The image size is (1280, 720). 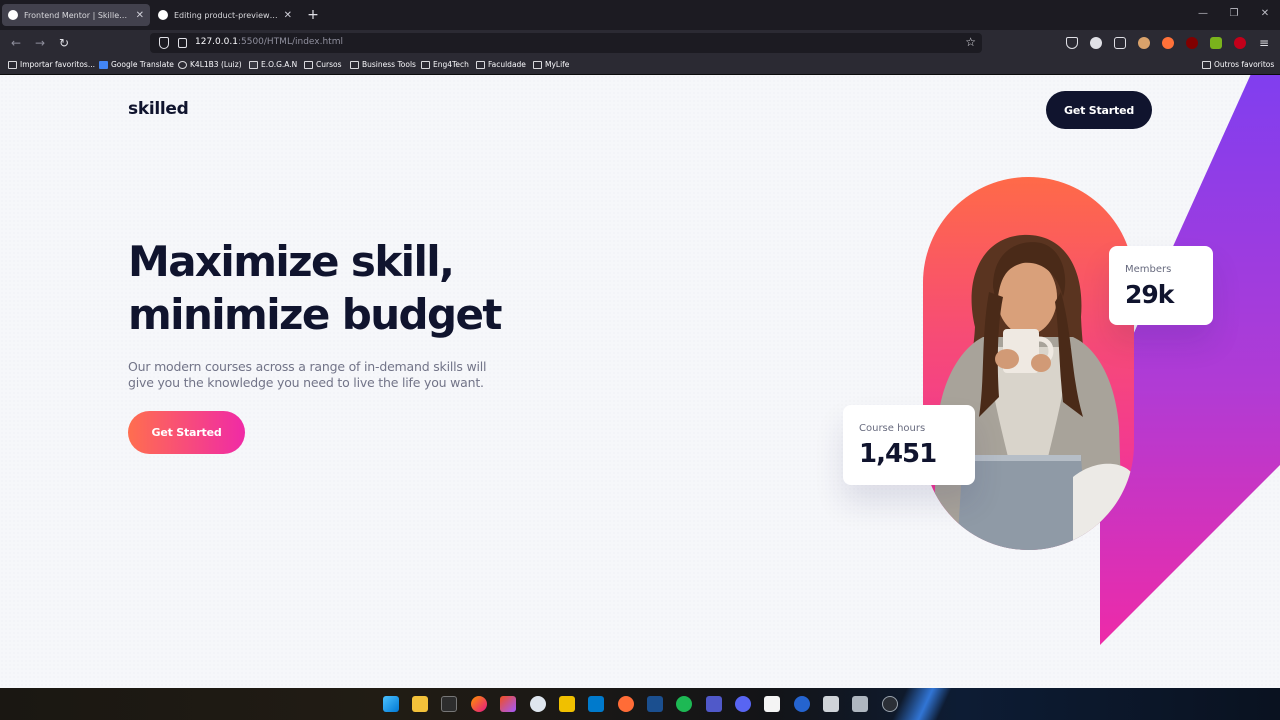 I want to click on chrome-like-icon, so click(x=538, y=704).